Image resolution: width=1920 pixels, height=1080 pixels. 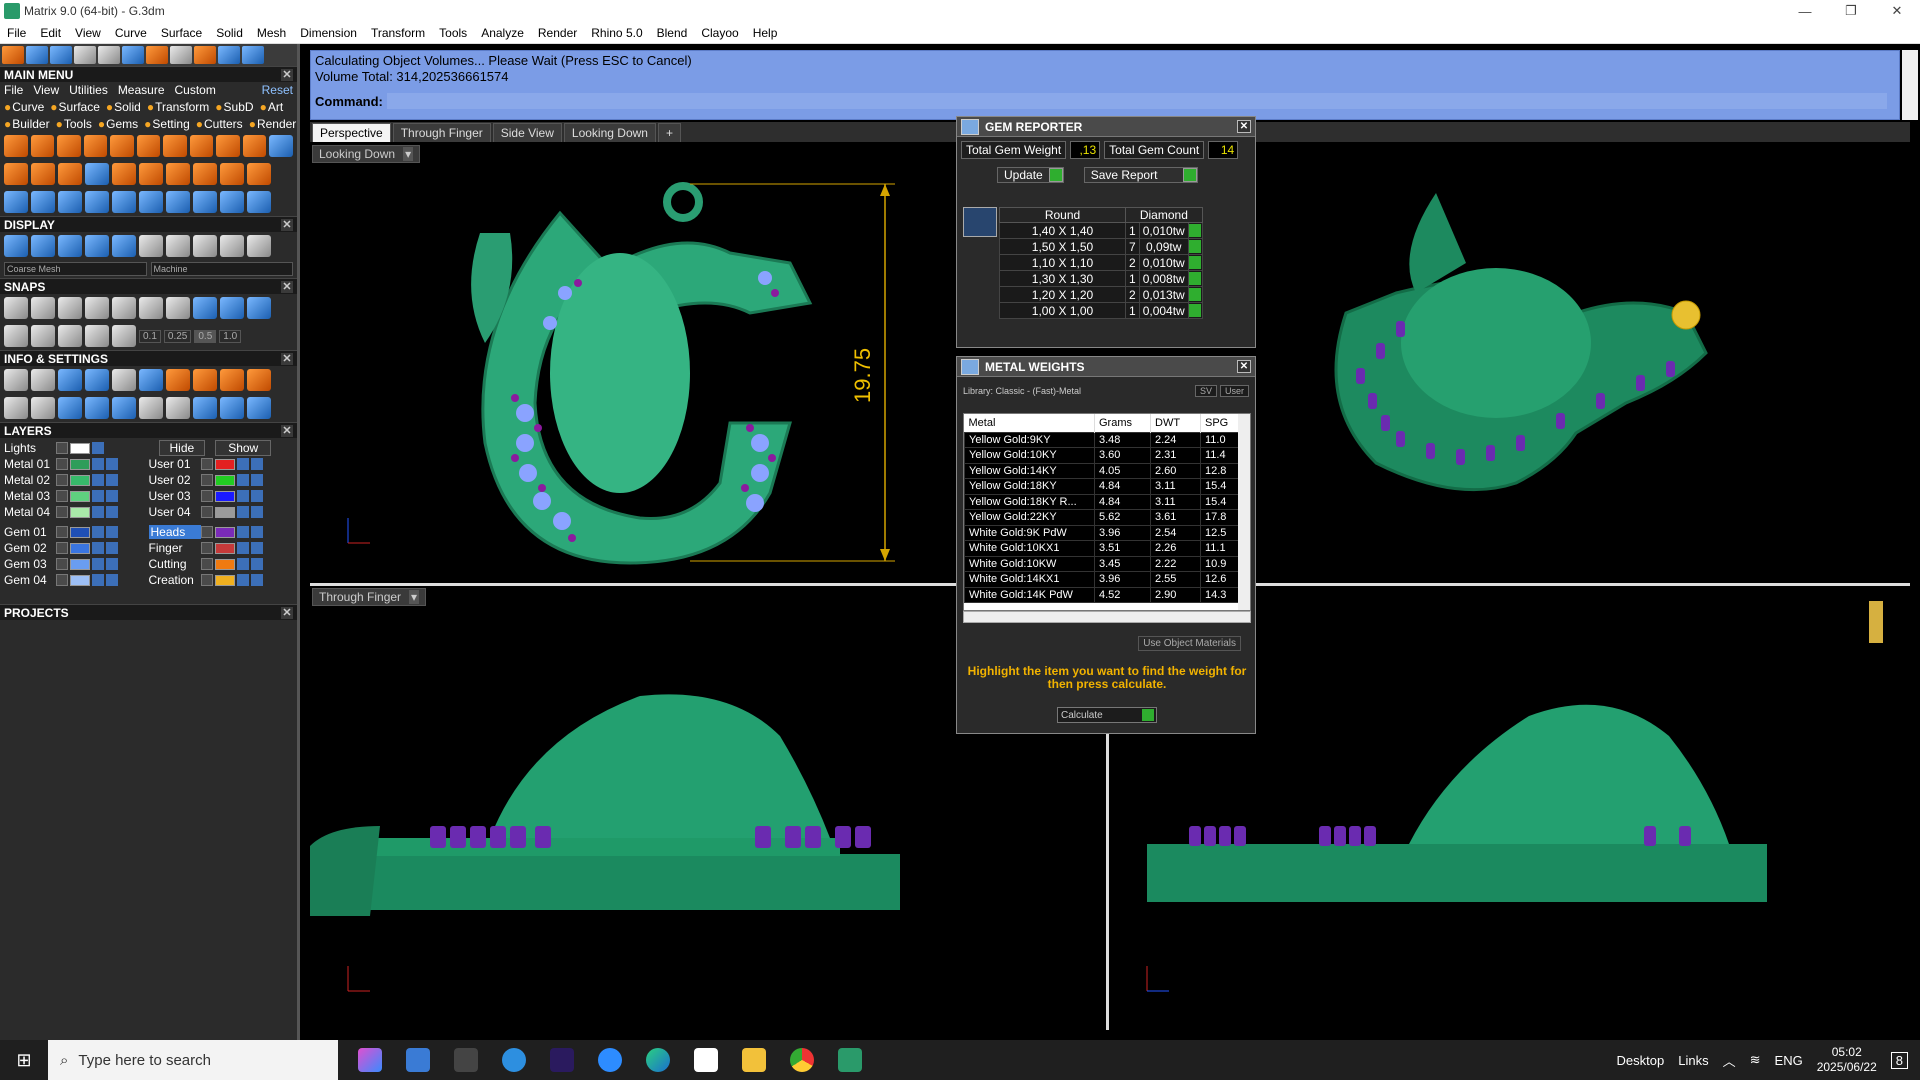 I want to click on user-button: User, so click(x=1234, y=391).